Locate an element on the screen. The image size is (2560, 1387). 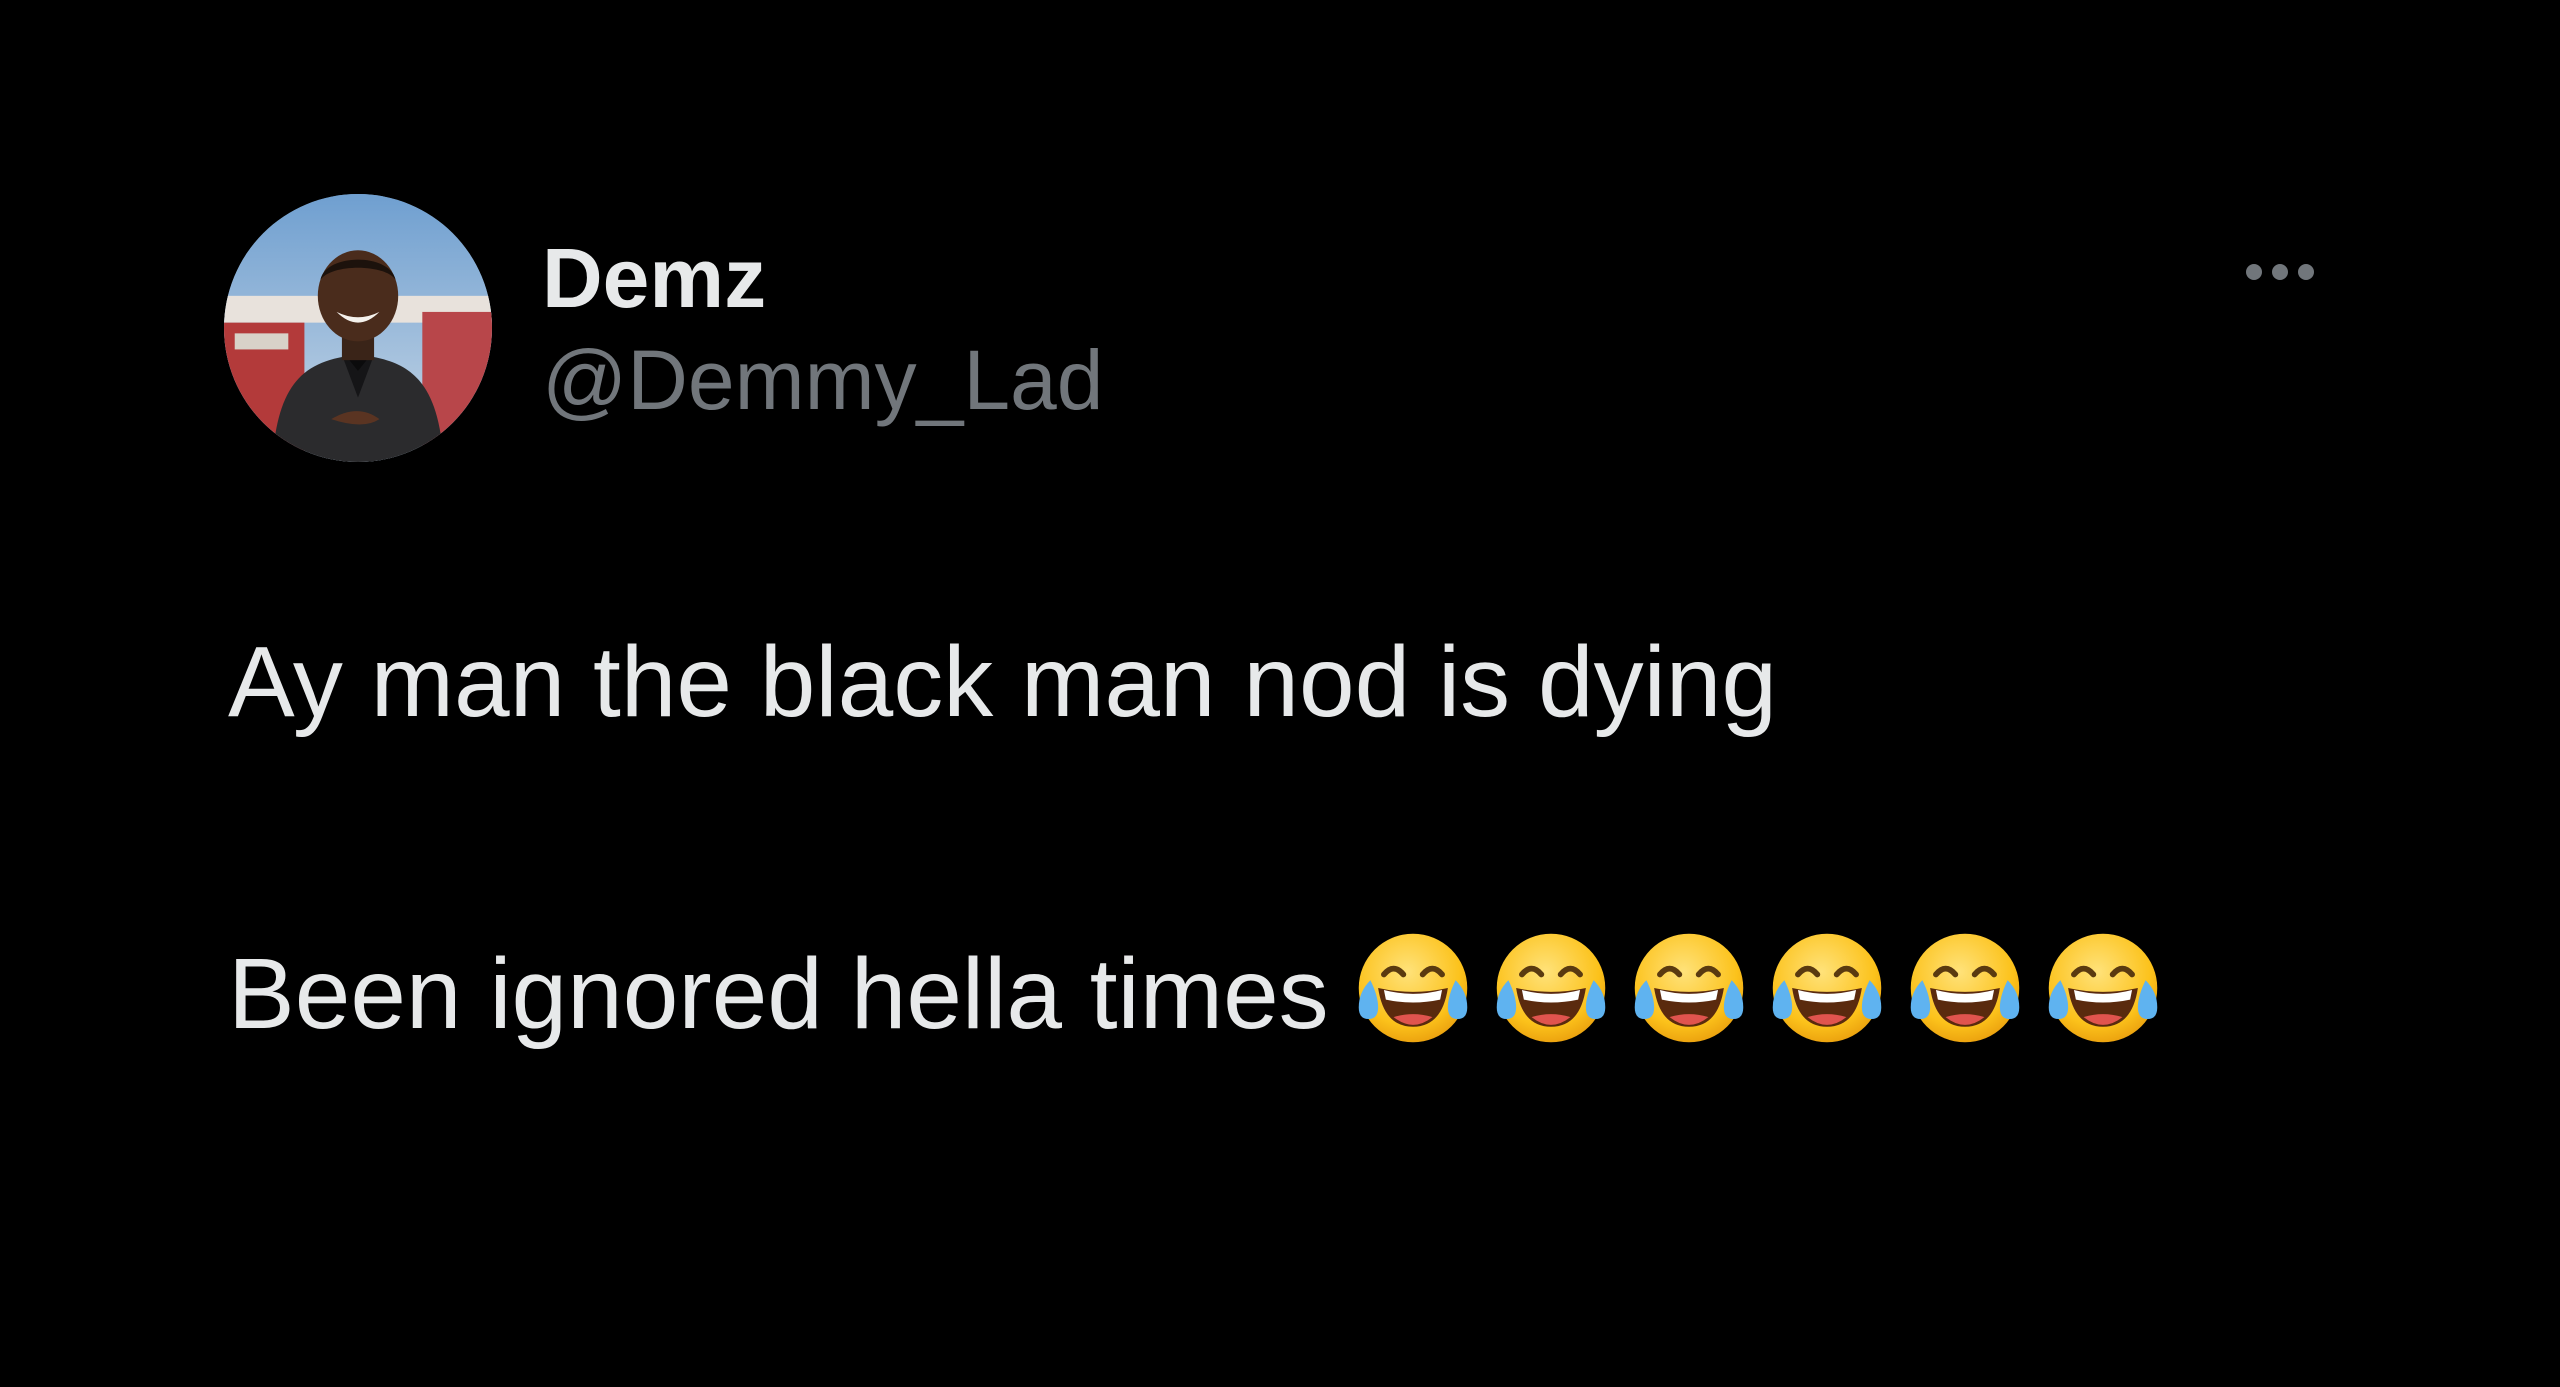
avatar-photo is located at coordinates (358, 328).